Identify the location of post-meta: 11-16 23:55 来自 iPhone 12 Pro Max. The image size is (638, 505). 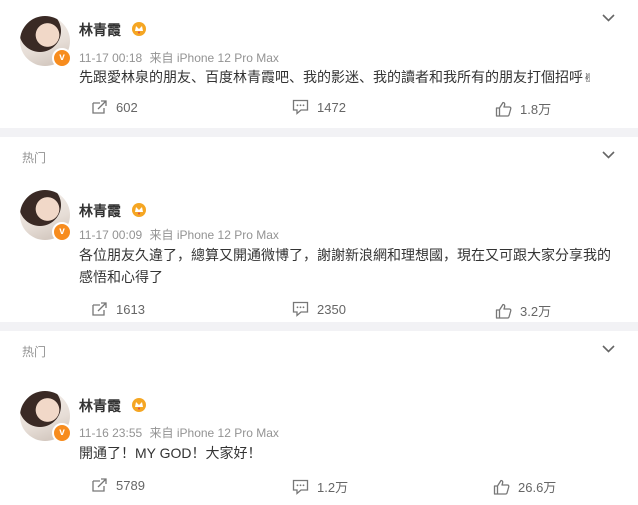
(181, 432).